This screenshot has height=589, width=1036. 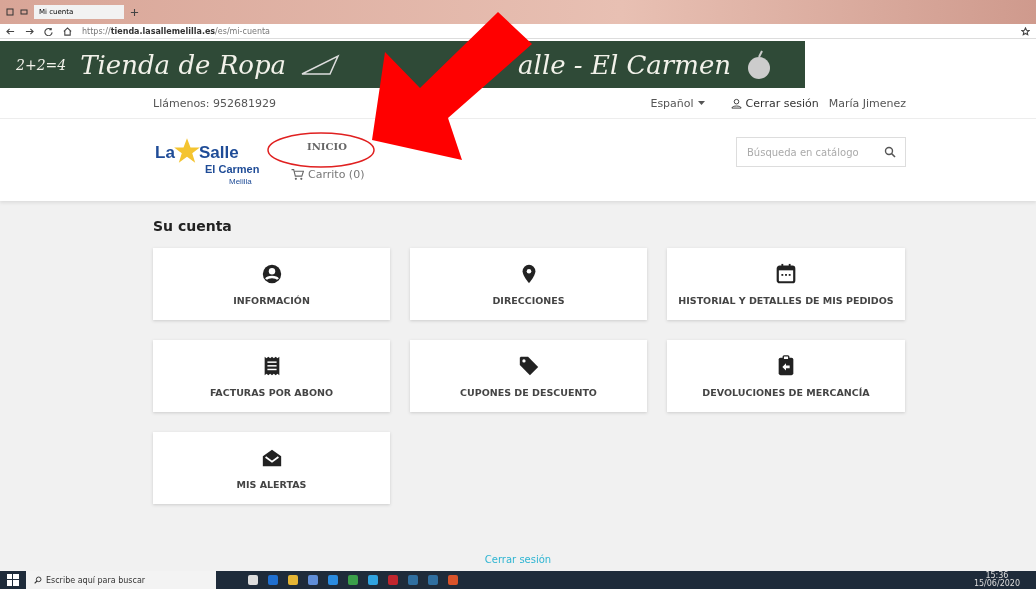 I want to click on page-title: Su cuenta, so click(x=193, y=226).